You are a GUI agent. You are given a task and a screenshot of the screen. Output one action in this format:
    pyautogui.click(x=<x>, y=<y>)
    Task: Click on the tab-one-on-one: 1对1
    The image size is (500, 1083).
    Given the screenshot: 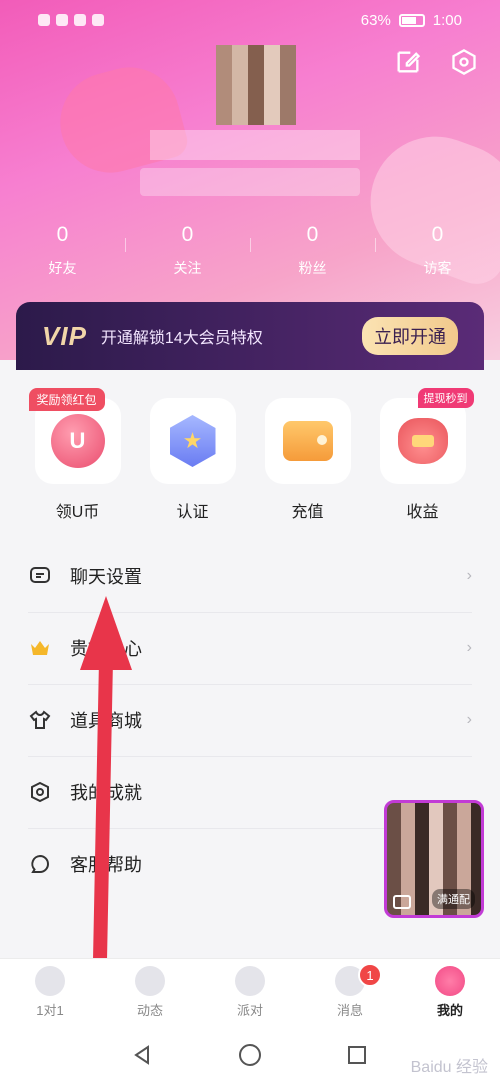 What is the action you would take?
    pyautogui.click(x=50, y=992)
    